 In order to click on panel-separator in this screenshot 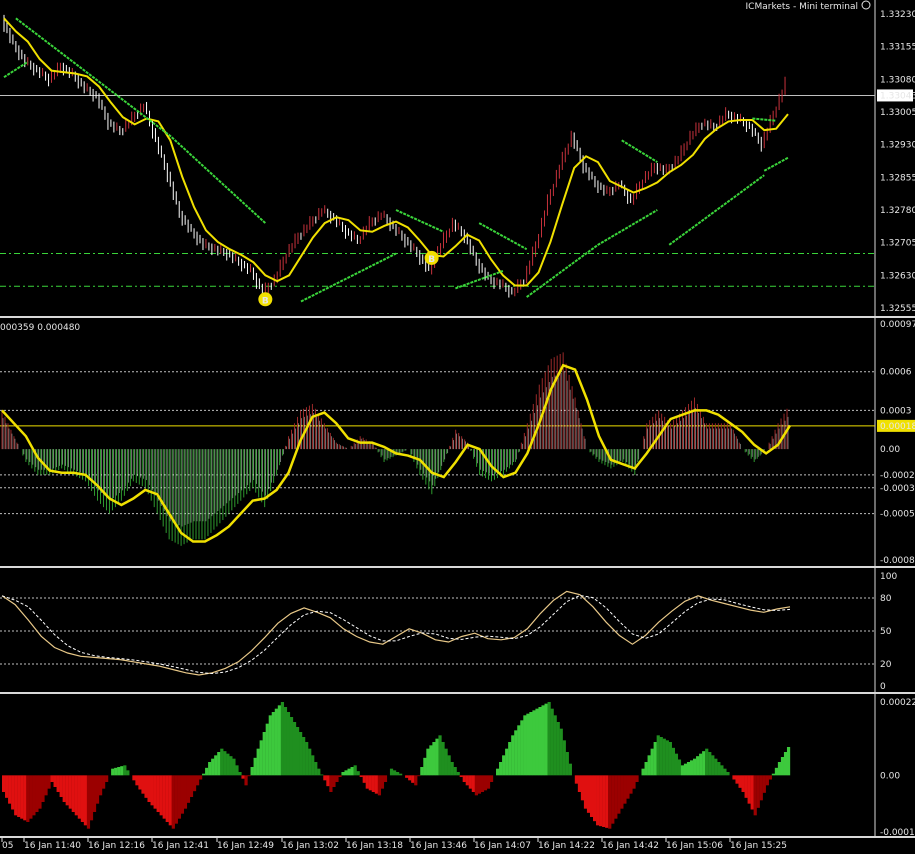, I will do `click(457, 837)`.